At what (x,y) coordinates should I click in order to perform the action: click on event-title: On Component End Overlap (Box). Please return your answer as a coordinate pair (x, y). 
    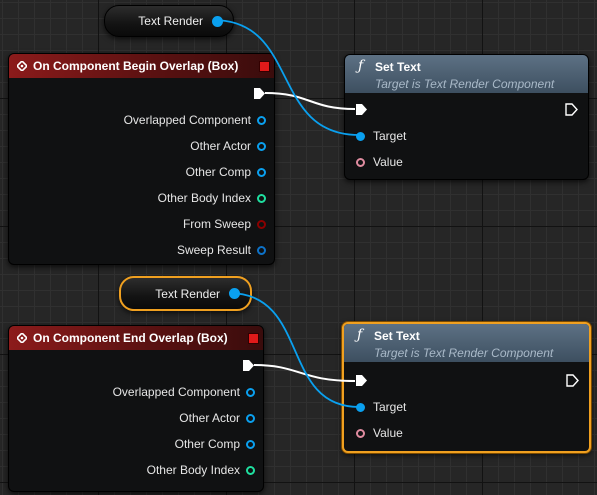
    Looking at the image, I should click on (130, 338).